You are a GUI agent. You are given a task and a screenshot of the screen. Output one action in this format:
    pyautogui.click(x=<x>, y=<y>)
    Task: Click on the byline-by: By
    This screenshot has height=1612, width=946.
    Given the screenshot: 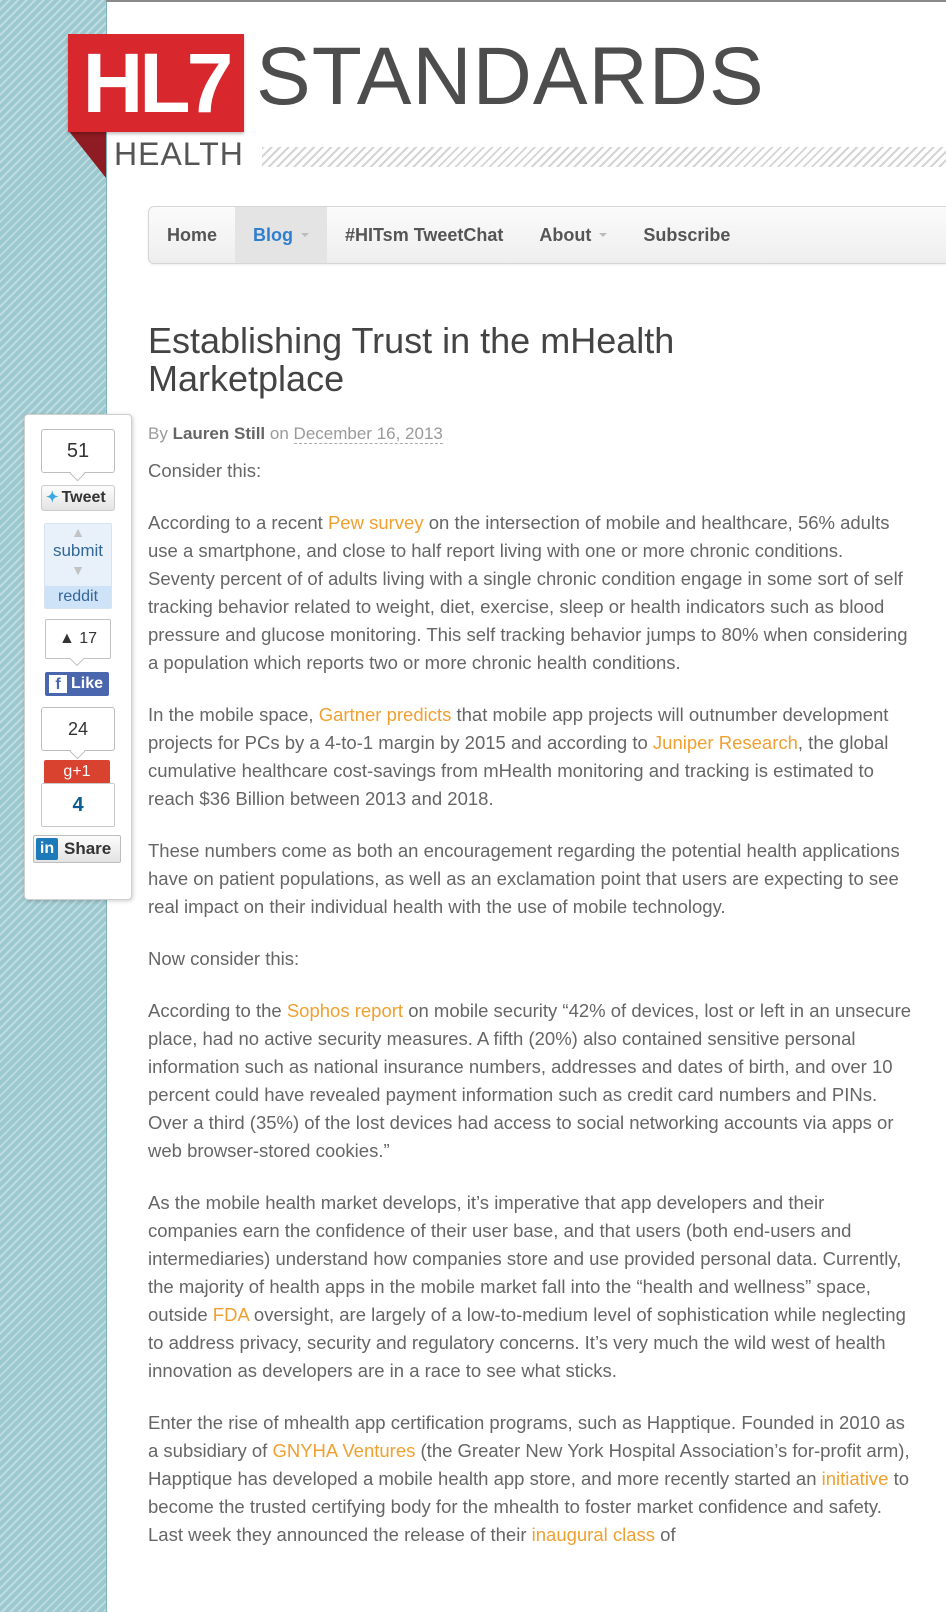 What is the action you would take?
    pyautogui.click(x=158, y=433)
    